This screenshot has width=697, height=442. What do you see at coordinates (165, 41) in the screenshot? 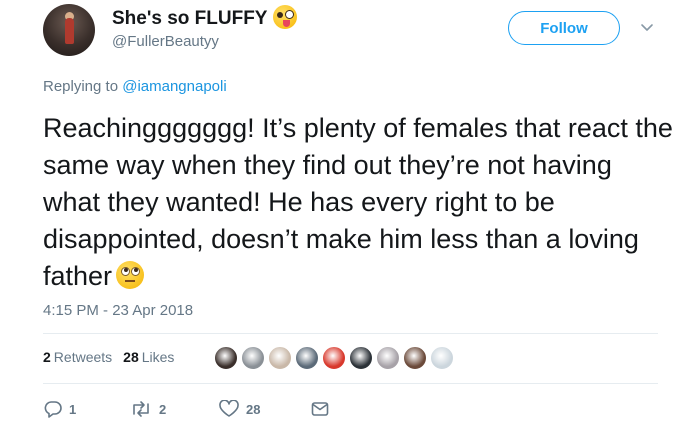
I see `user-handle: @FullerBeautyy` at bounding box center [165, 41].